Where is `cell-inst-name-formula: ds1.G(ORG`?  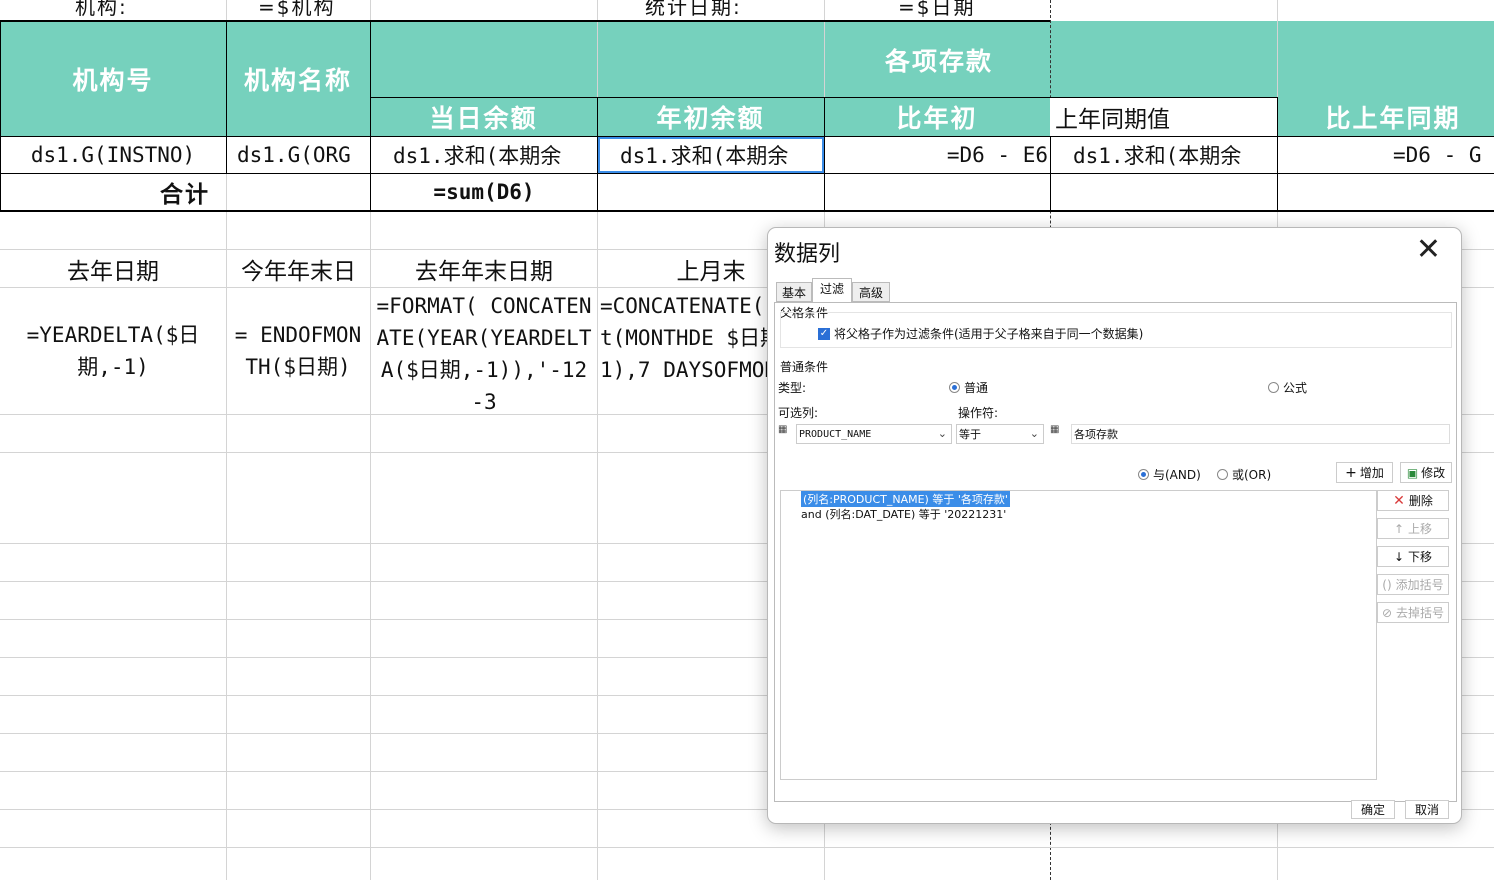 cell-inst-name-formula: ds1.G(ORG is located at coordinates (298, 155).